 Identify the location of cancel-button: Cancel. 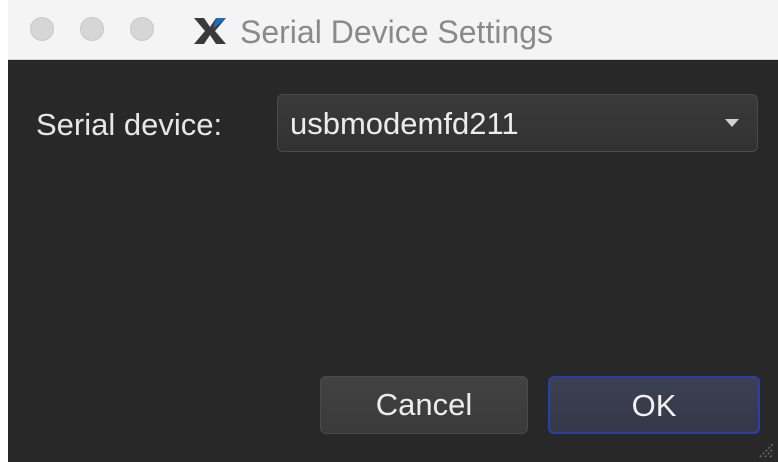
(424, 405).